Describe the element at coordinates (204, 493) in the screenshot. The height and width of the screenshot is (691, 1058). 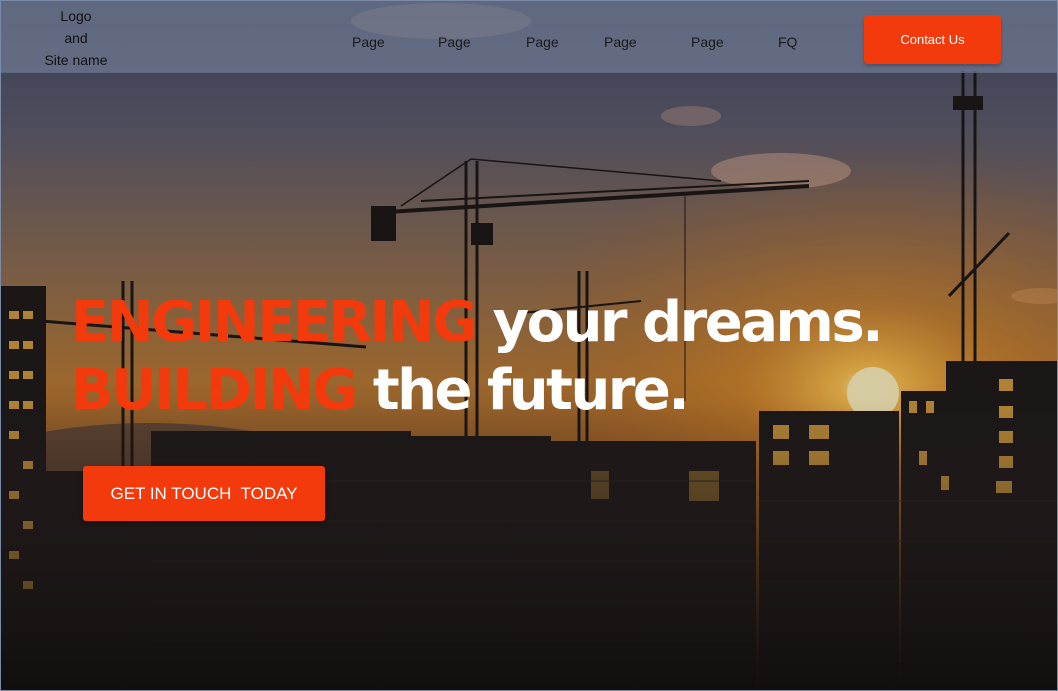
I see `get-in-touch-button: GET IN TOUCH TODAY` at that location.